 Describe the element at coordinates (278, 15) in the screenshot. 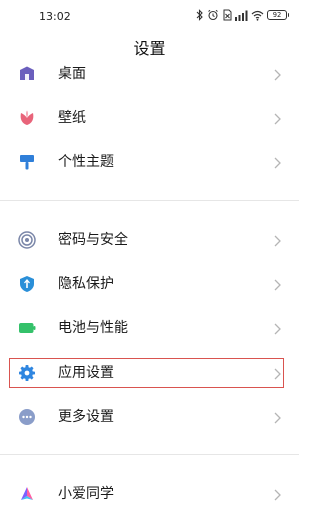

I see `battery-level: 92` at that location.